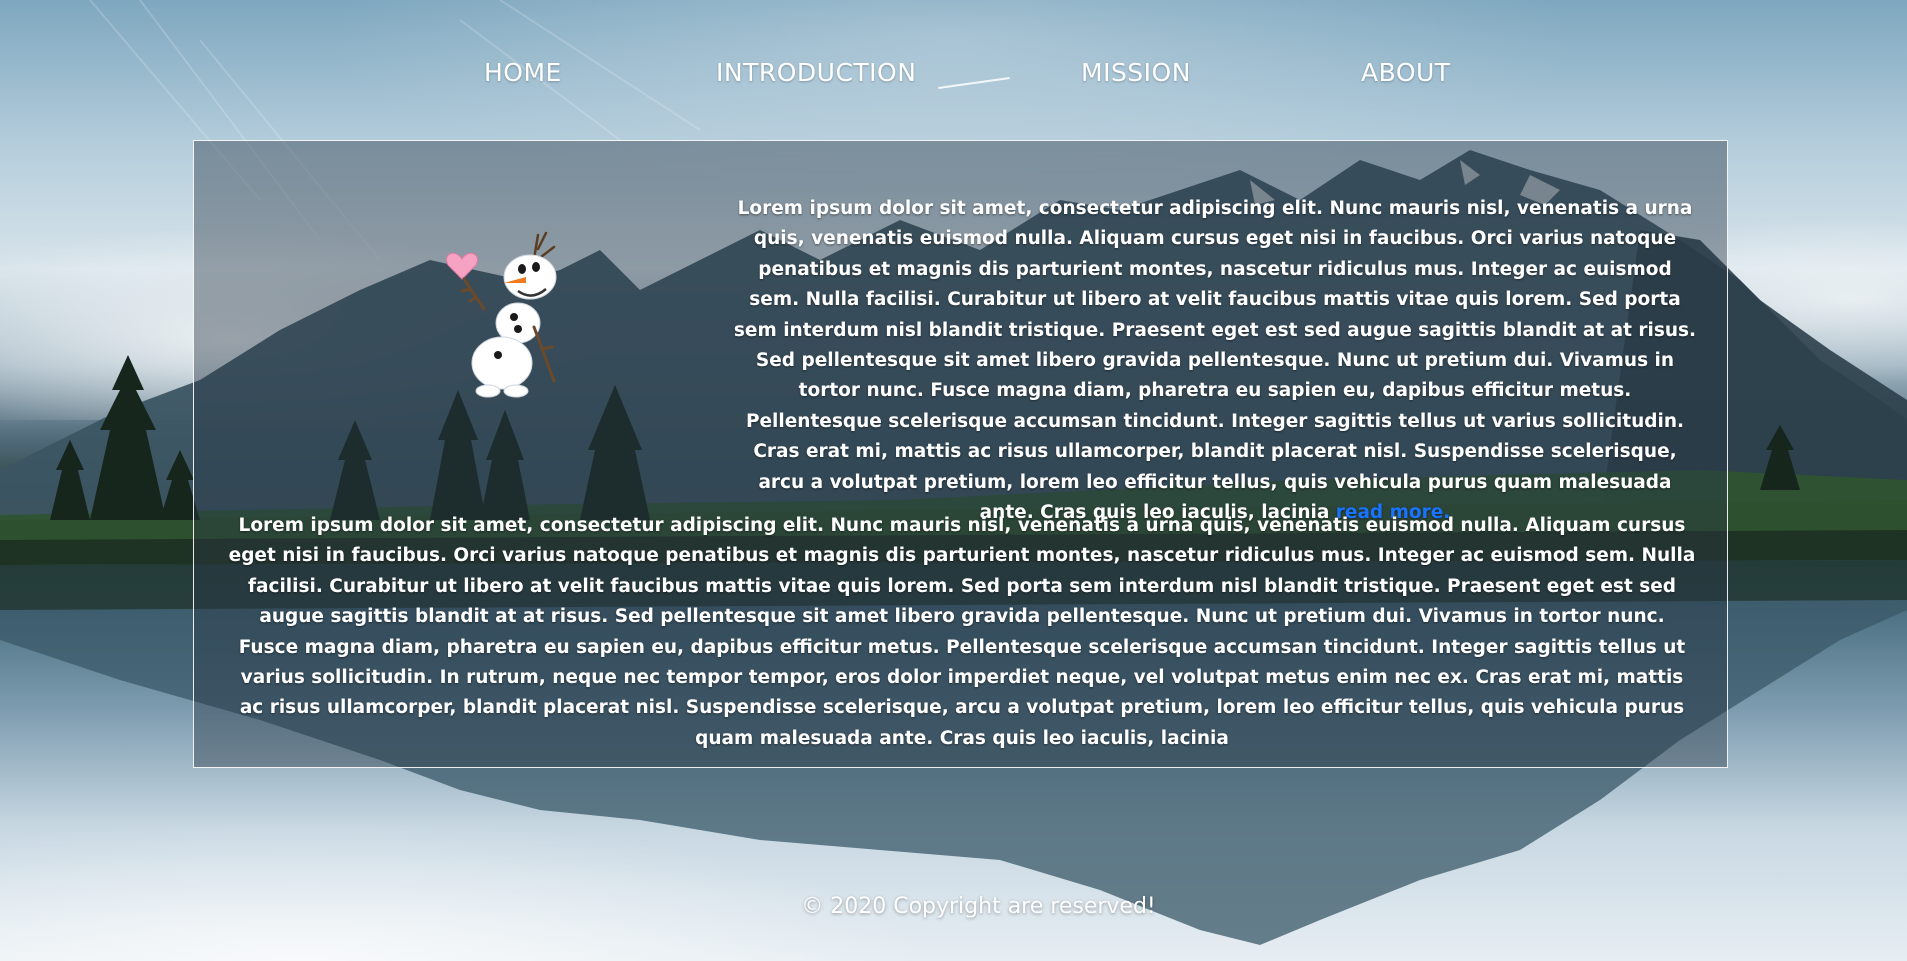 This screenshot has width=1907, height=961. Describe the element at coordinates (816, 72) in the screenshot. I see `nav-item-introduction: INTRODUCTION` at that location.